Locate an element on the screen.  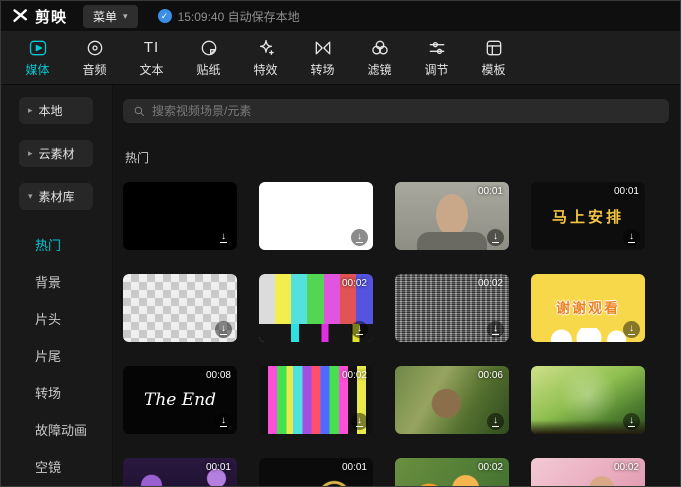
tab-media: 媒体 is located at coordinates (37, 58).